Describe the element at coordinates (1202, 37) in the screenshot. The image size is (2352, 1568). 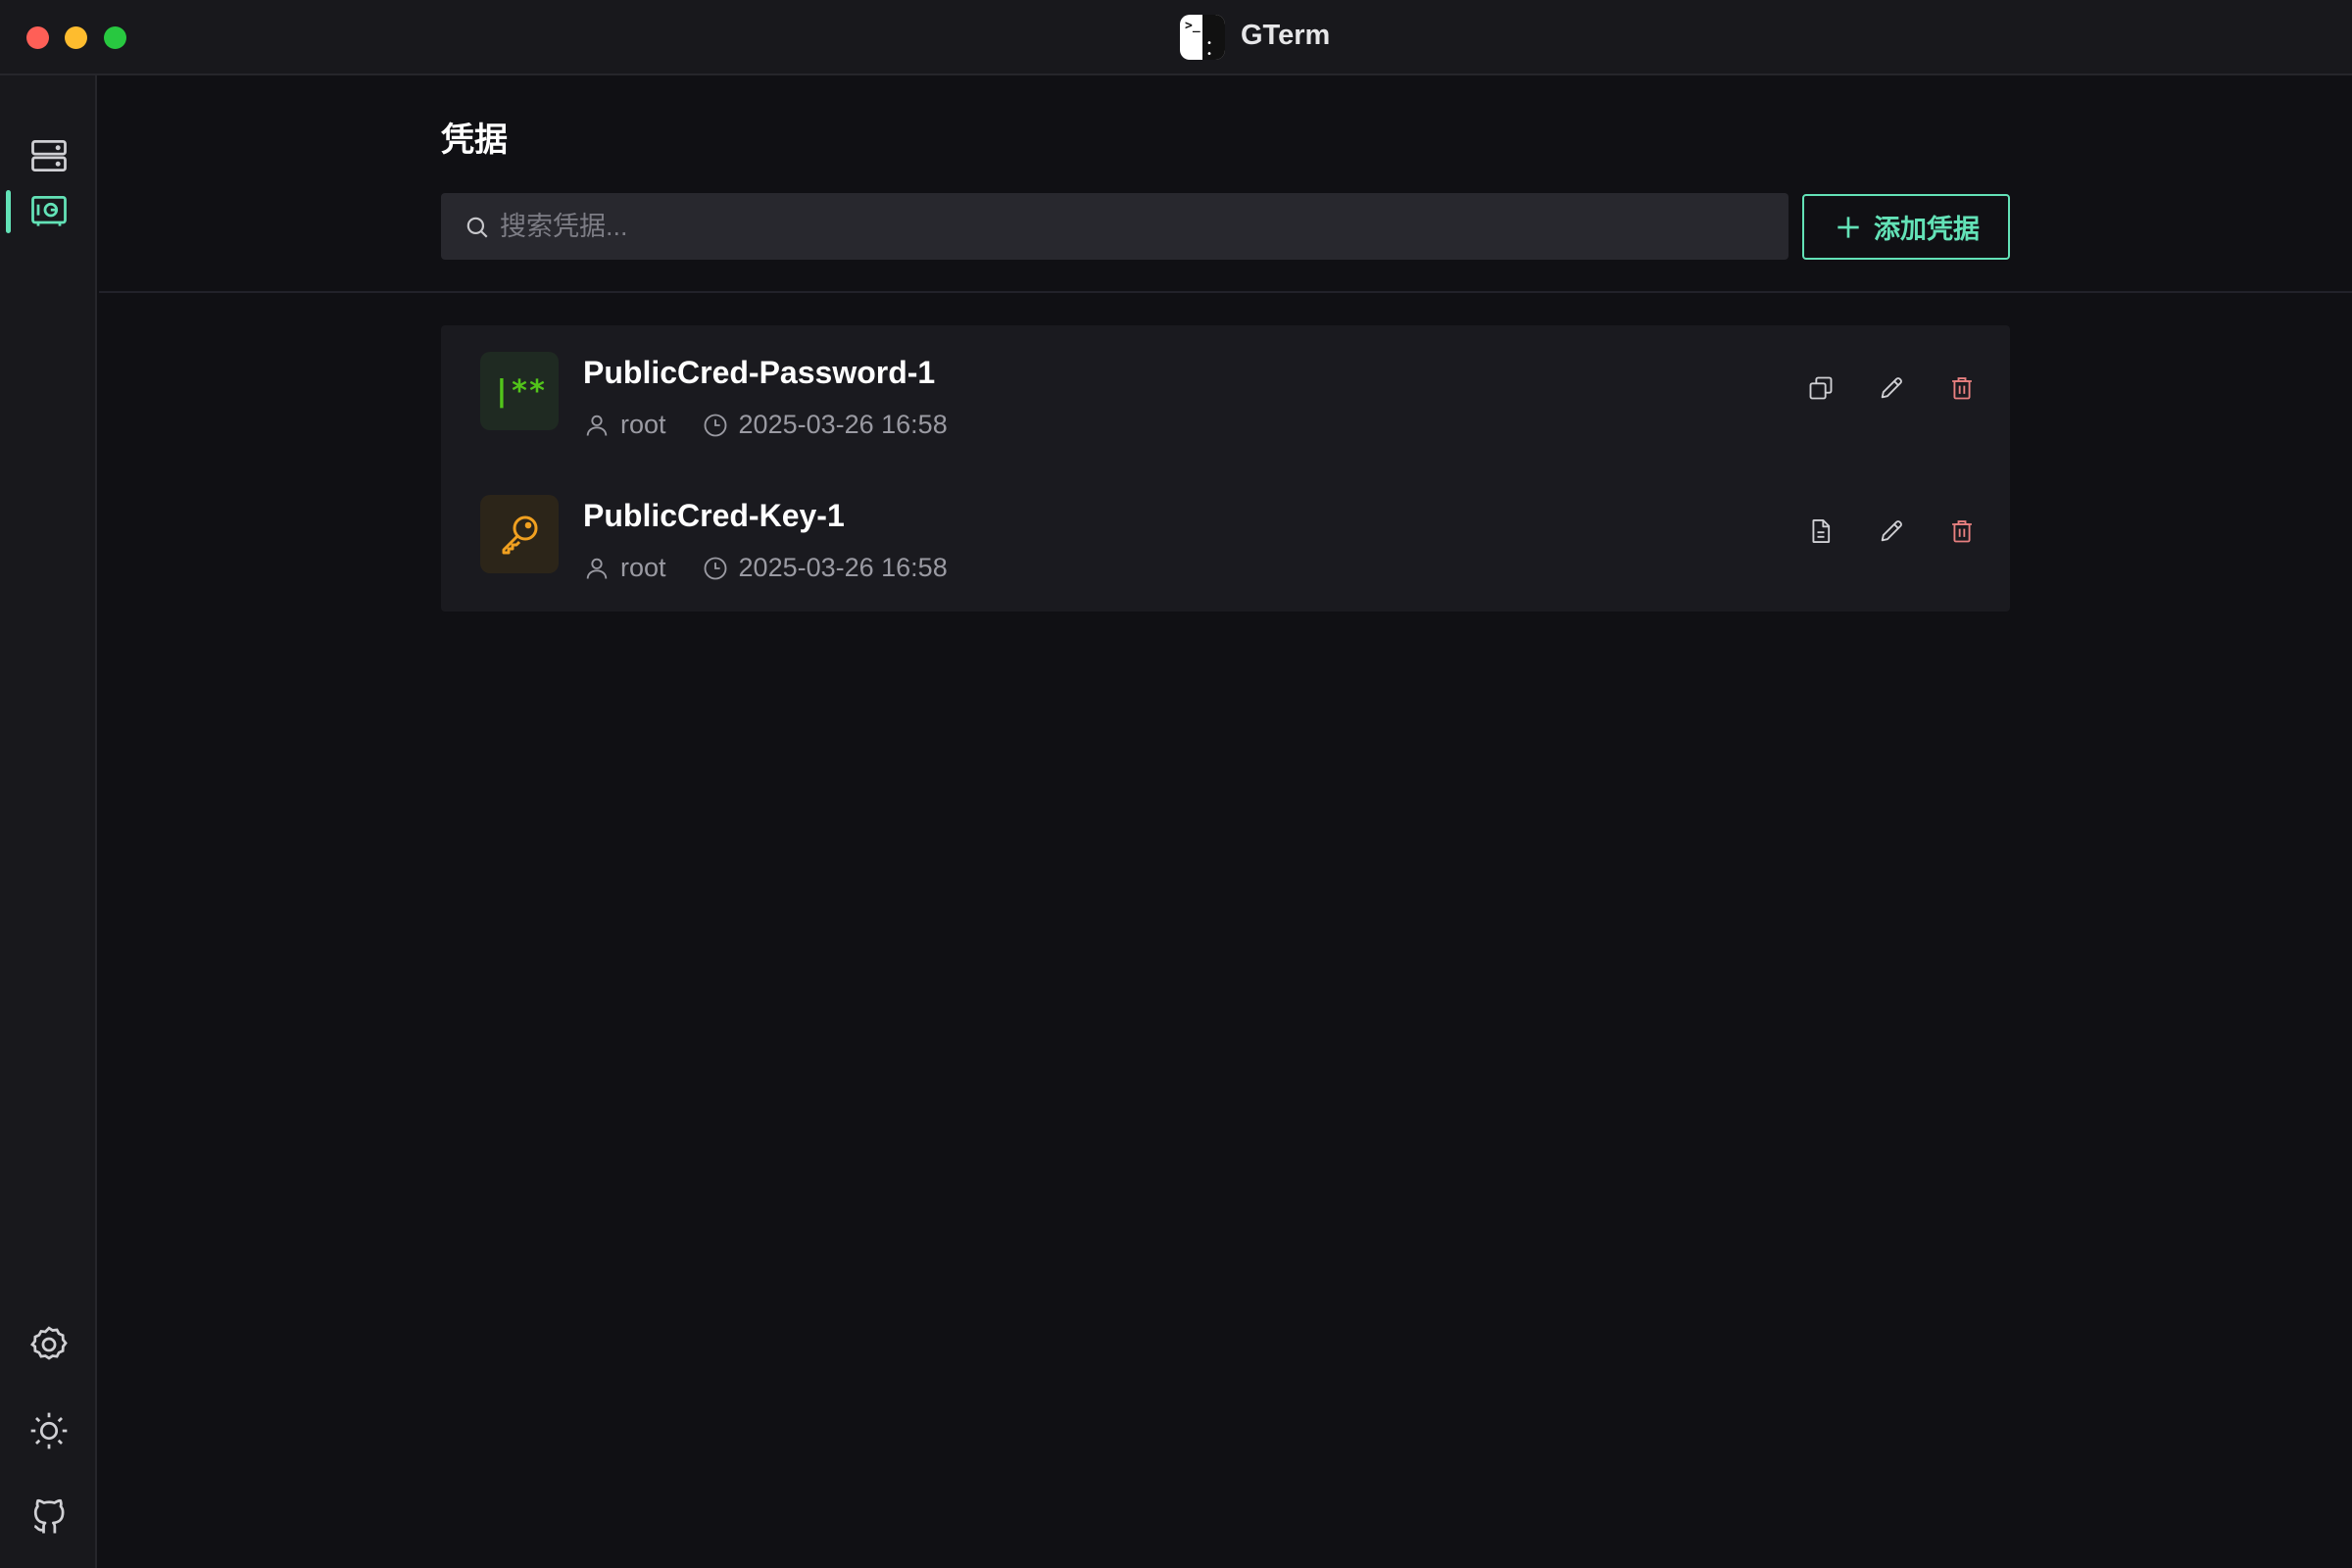
I see `gterm-logo-icon: >_ • •` at that location.